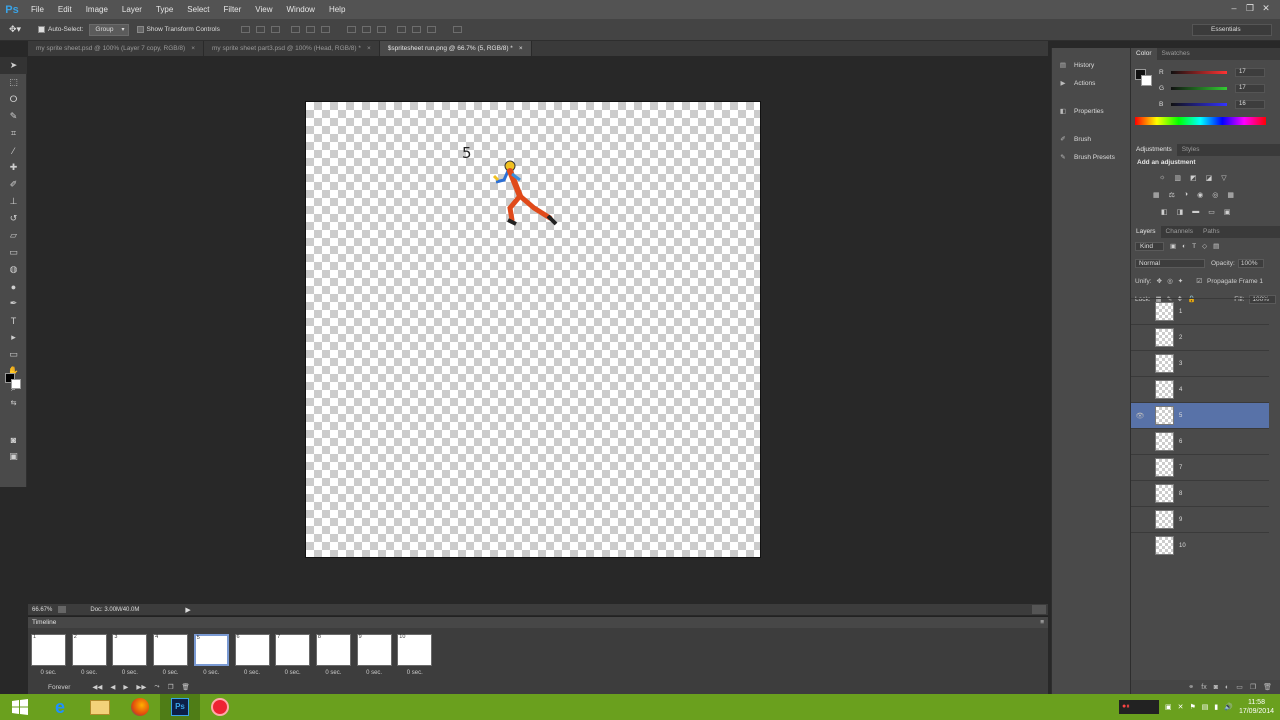 This screenshot has width=1280, height=720. I want to click on layer-row: 7, so click(1200, 467).